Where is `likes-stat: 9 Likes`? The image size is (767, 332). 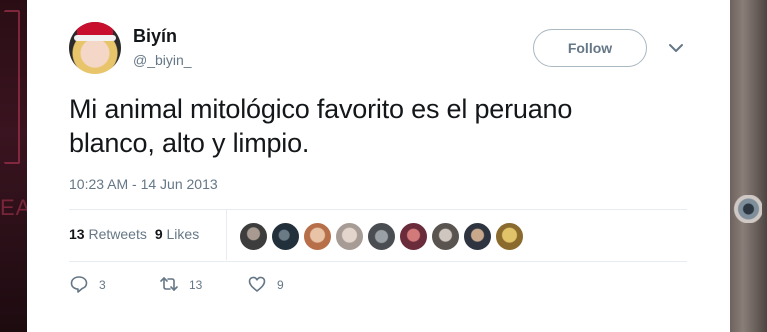 likes-stat: 9 Likes is located at coordinates (177, 234).